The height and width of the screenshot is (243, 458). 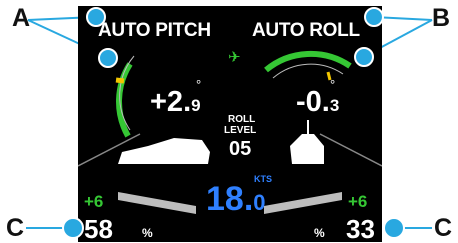 What do you see at coordinates (98, 228) in the screenshot?
I see `left-tab-percent: 58` at bounding box center [98, 228].